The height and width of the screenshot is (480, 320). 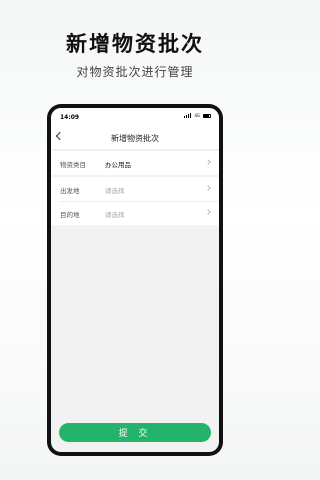 What do you see at coordinates (135, 189) in the screenshot?
I see `form-row-origin: 出发地 请选择` at bounding box center [135, 189].